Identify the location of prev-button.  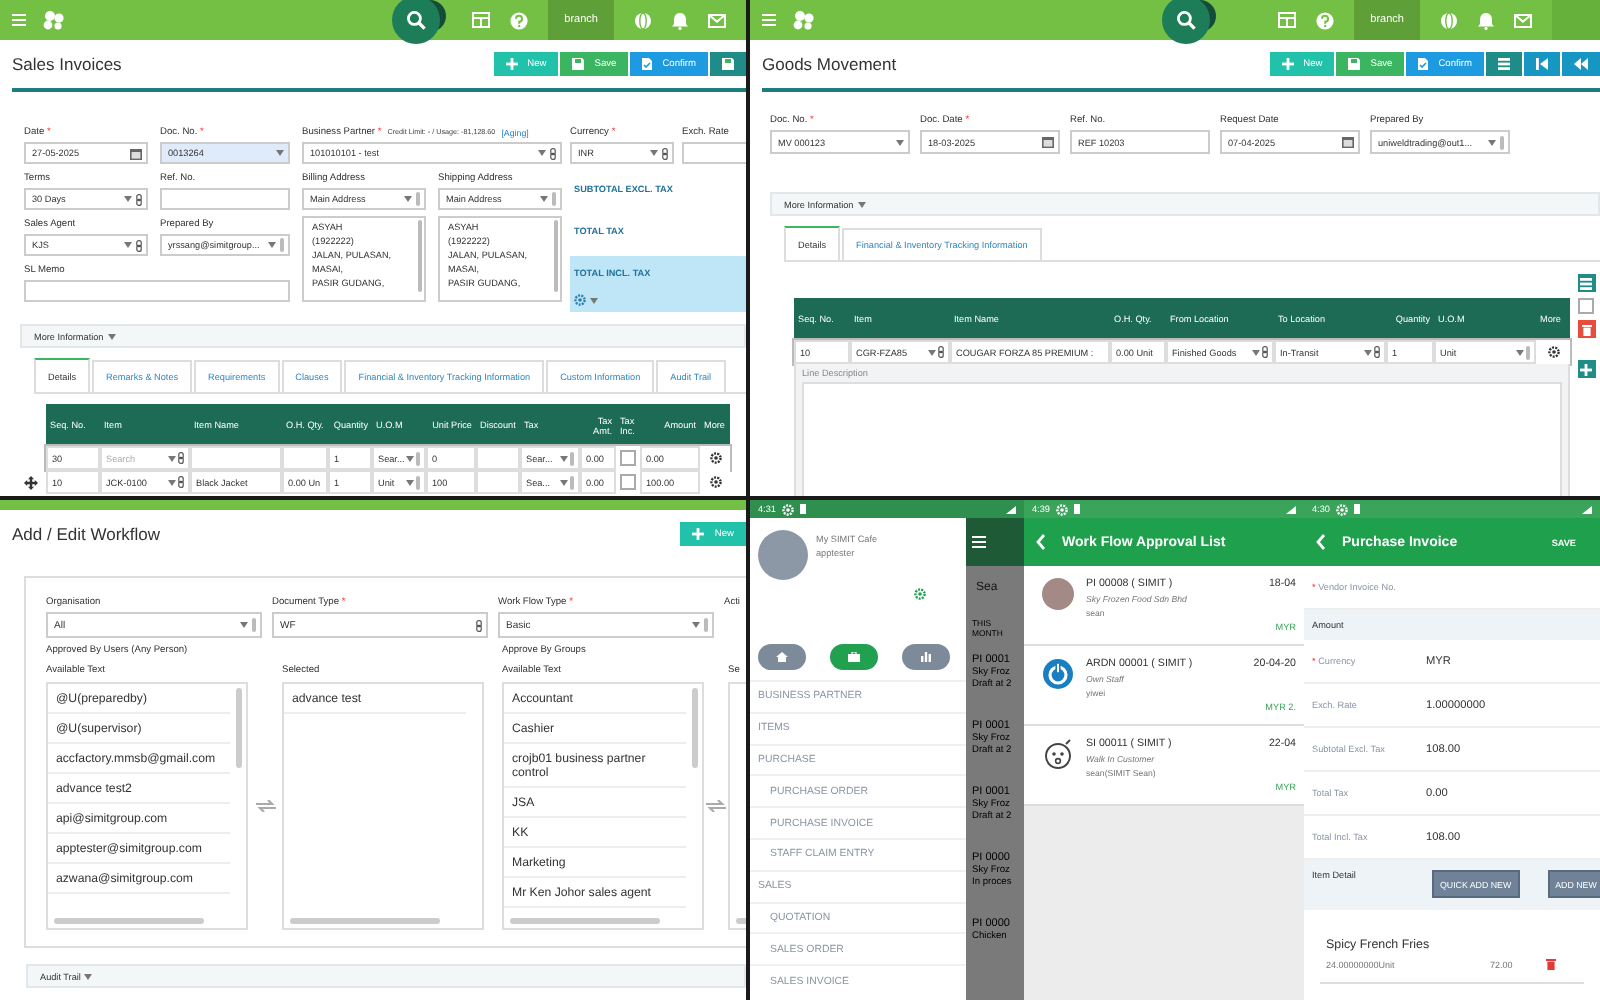
(1581, 64).